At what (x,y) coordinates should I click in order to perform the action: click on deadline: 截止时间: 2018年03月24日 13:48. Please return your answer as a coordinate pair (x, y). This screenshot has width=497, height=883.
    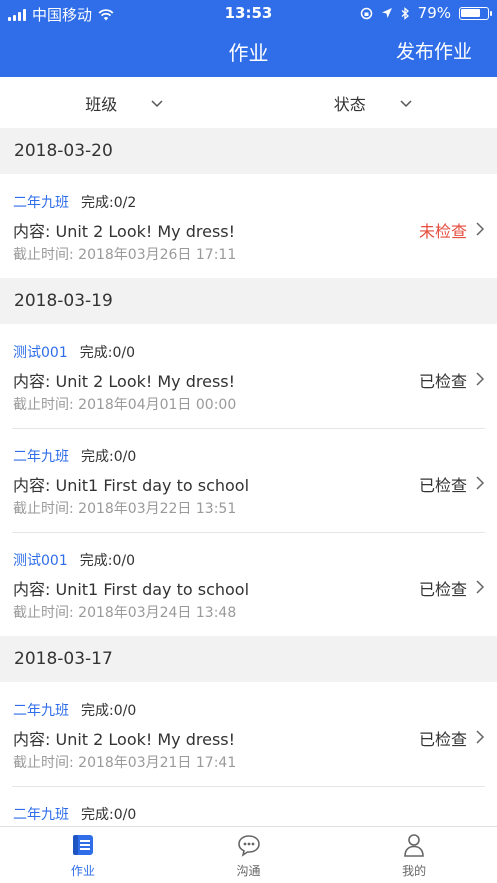
    Looking at the image, I should click on (125, 613).